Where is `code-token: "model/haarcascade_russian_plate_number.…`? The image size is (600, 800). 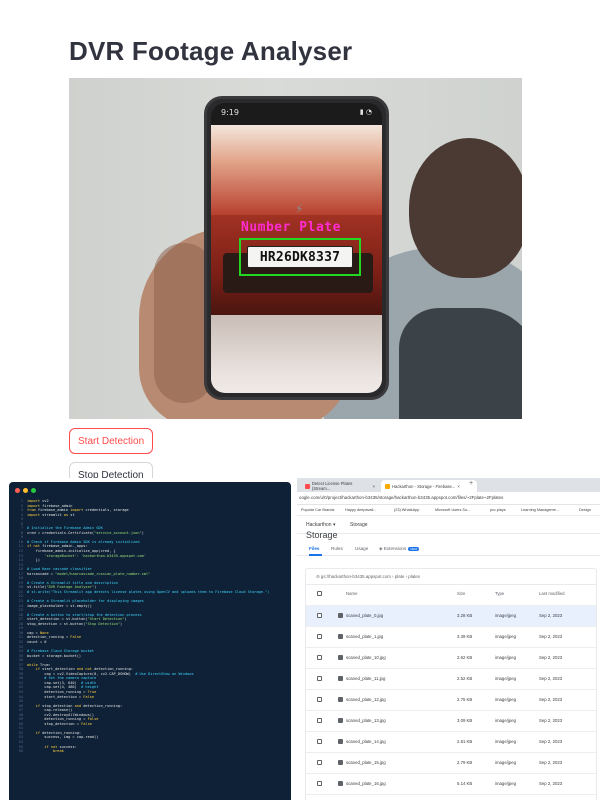
code-token: "model/haarcascade_russian_plate_number.… is located at coordinates (103, 573).